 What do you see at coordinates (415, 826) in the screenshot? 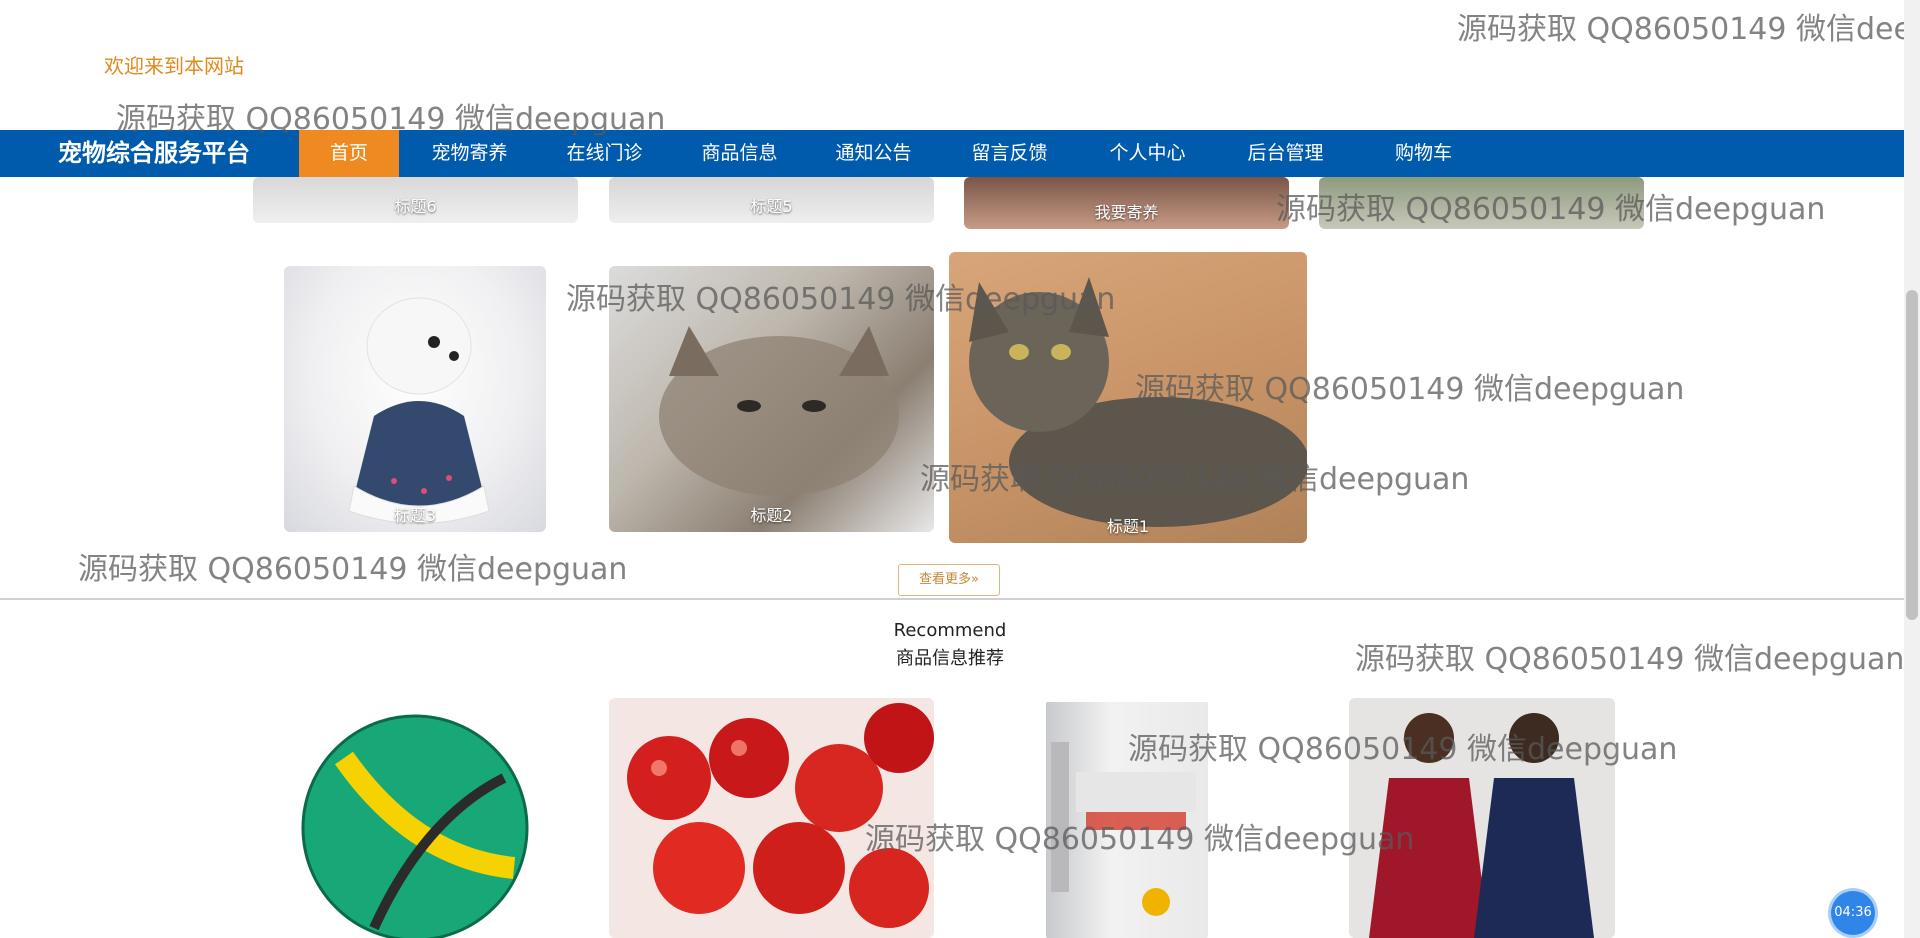
I see `soccer-ball-image` at bounding box center [415, 826].